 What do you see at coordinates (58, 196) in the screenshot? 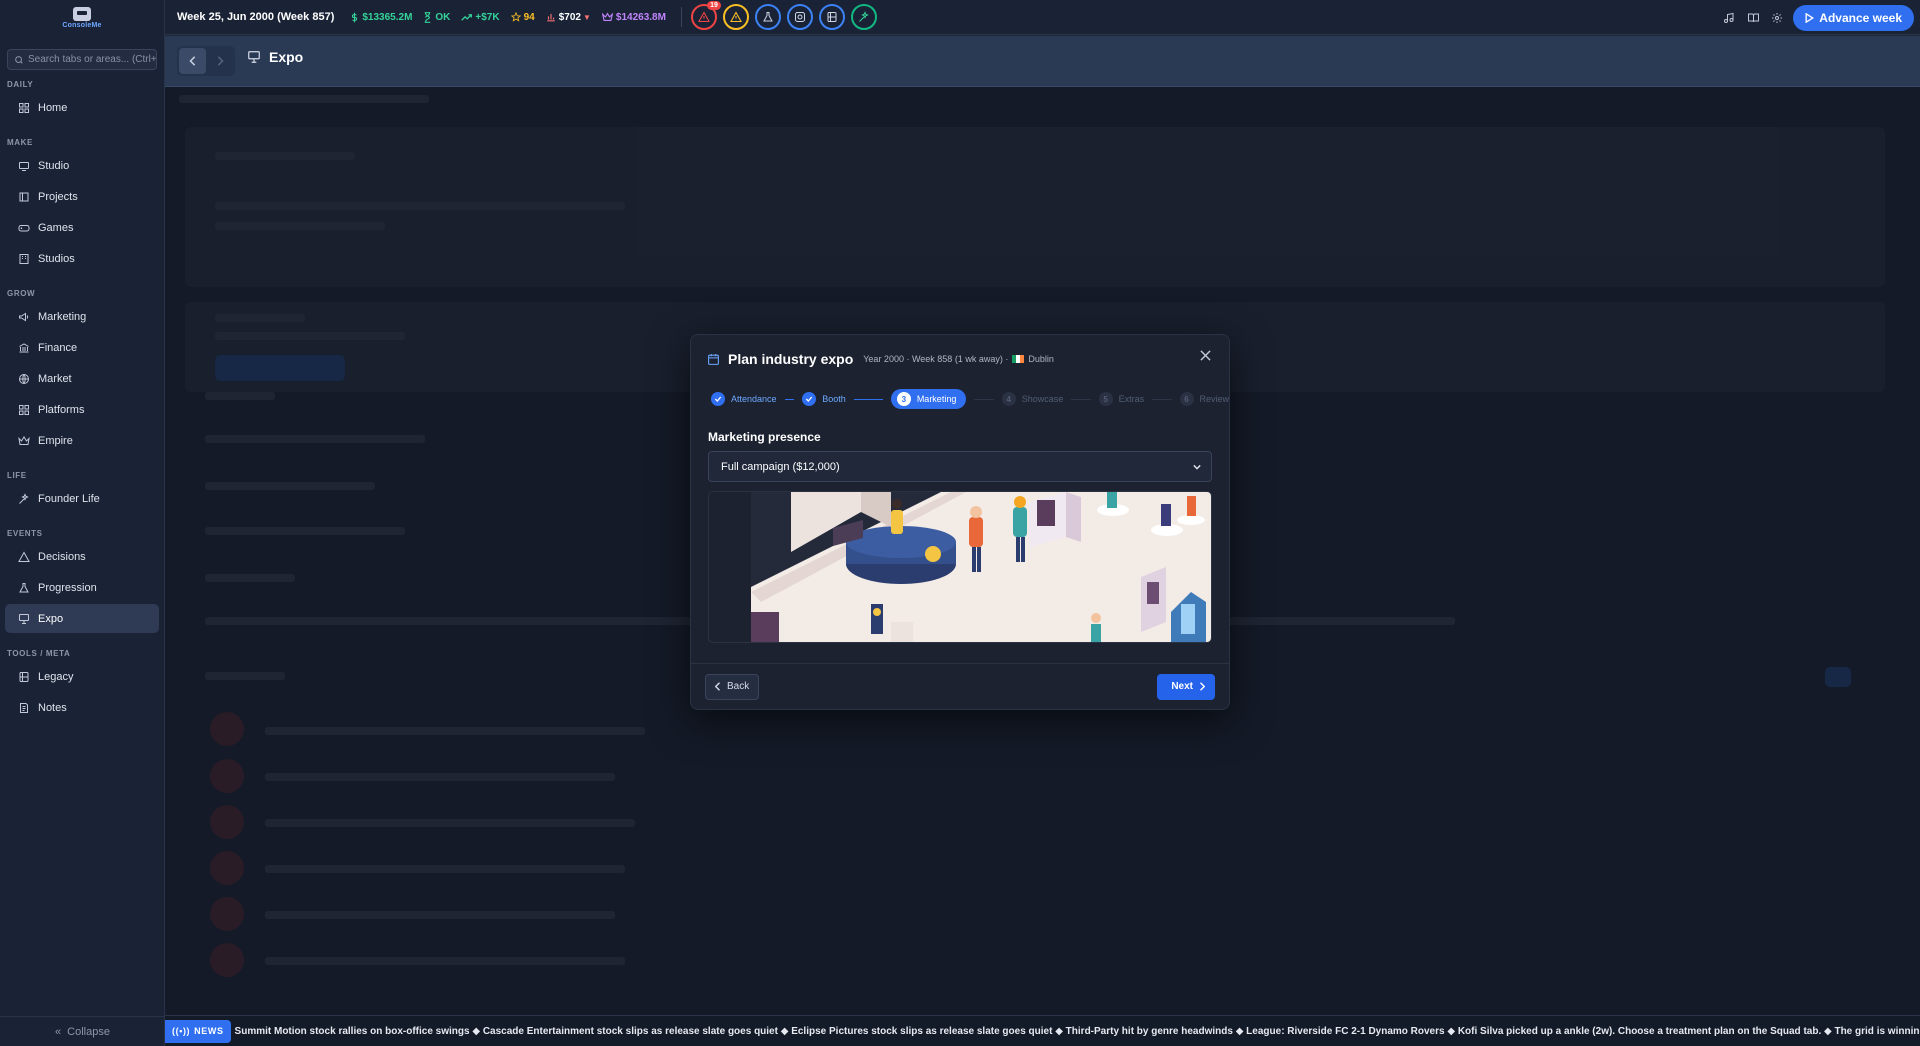
I see `sidebar-item-label: Projects` at bounding box center [58, 196].